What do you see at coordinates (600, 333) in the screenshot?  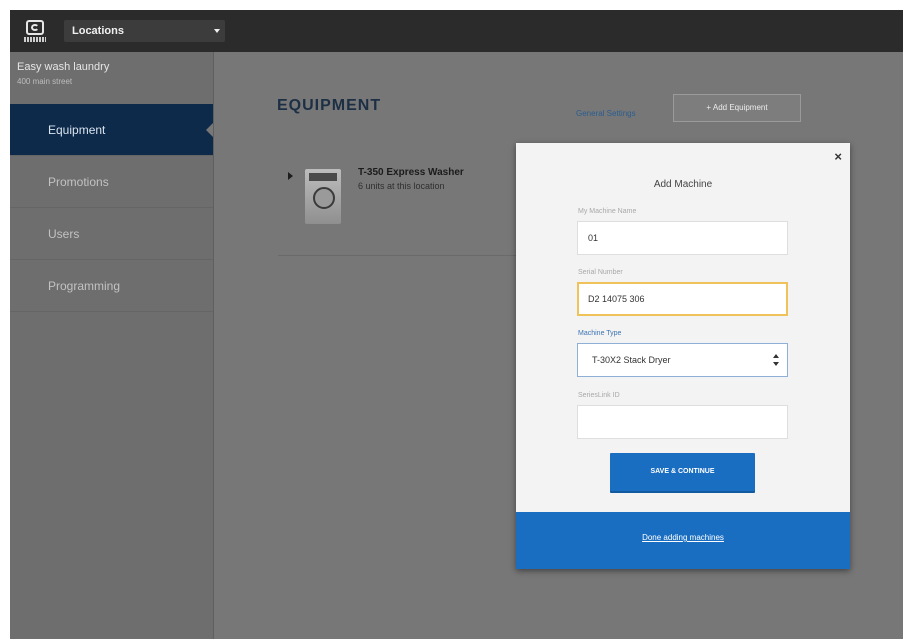 I see `machine-type-label: Machine Type` at bounding box center [600, 333].